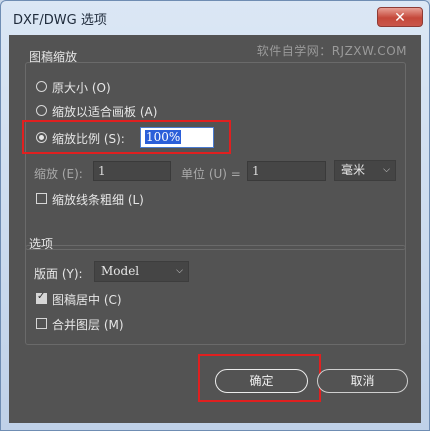  Describe the element at coordinates (132, 171) in the screenshot. I see `scale-input: 1` at that location.